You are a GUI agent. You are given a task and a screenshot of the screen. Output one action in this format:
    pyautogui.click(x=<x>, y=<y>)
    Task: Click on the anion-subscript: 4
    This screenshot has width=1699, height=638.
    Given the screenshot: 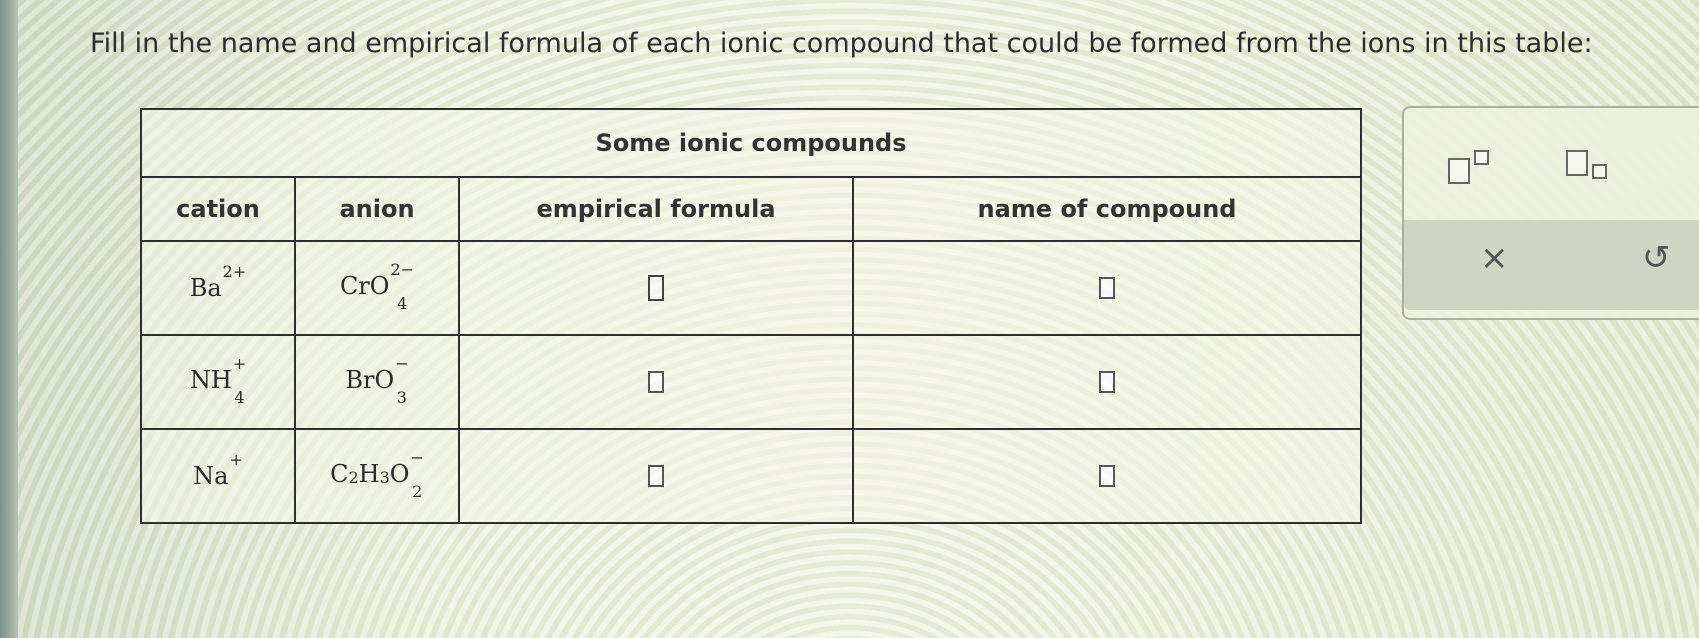 What is the action you would take?
    pyautogui.click(x=402, y=303)
    